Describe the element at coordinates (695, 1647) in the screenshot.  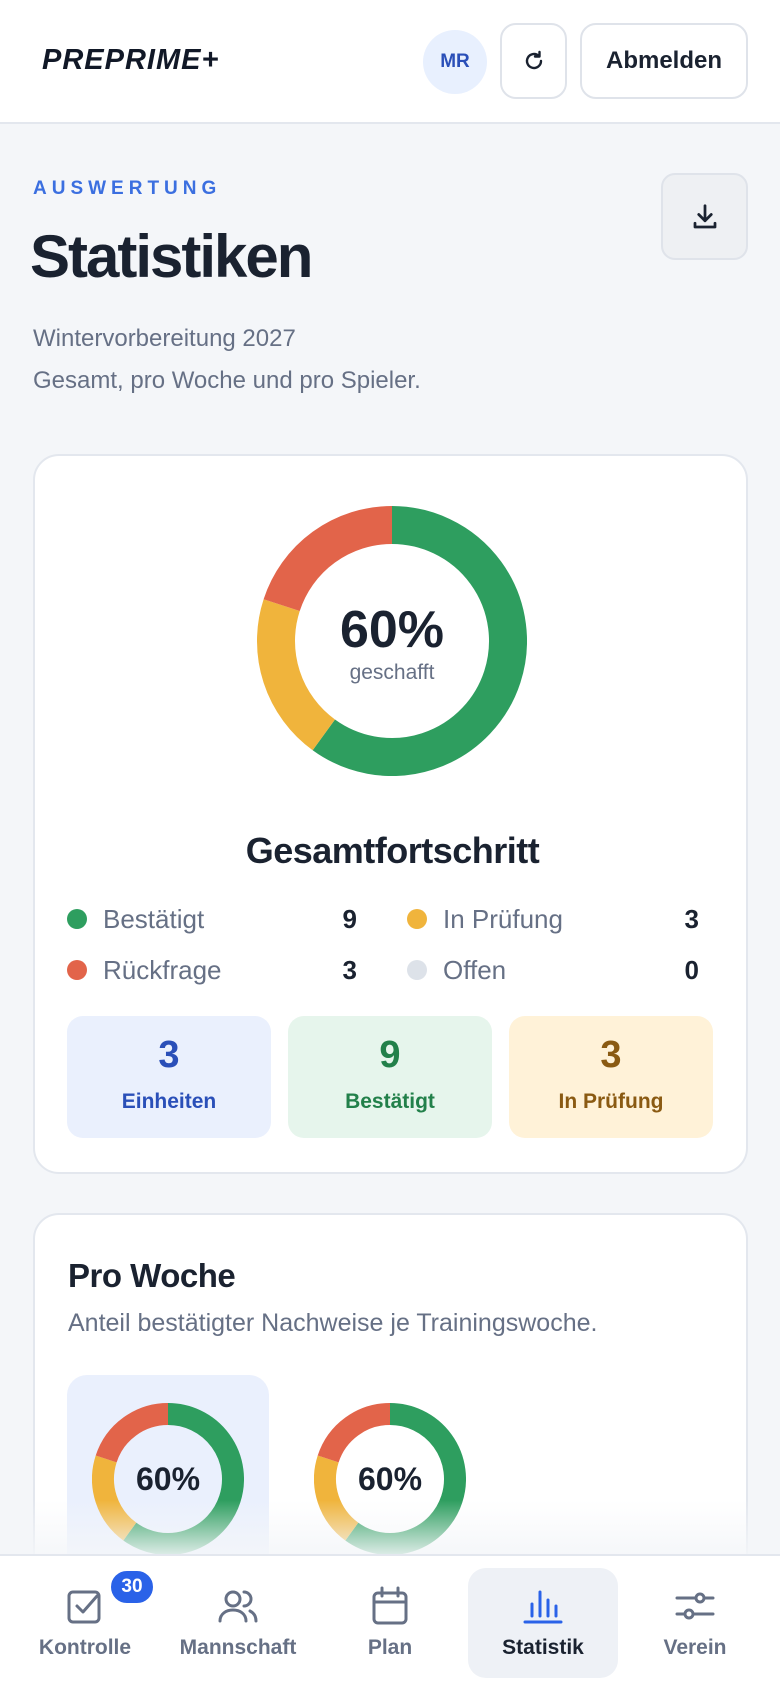
I see `nav-label: Verein` at that location.